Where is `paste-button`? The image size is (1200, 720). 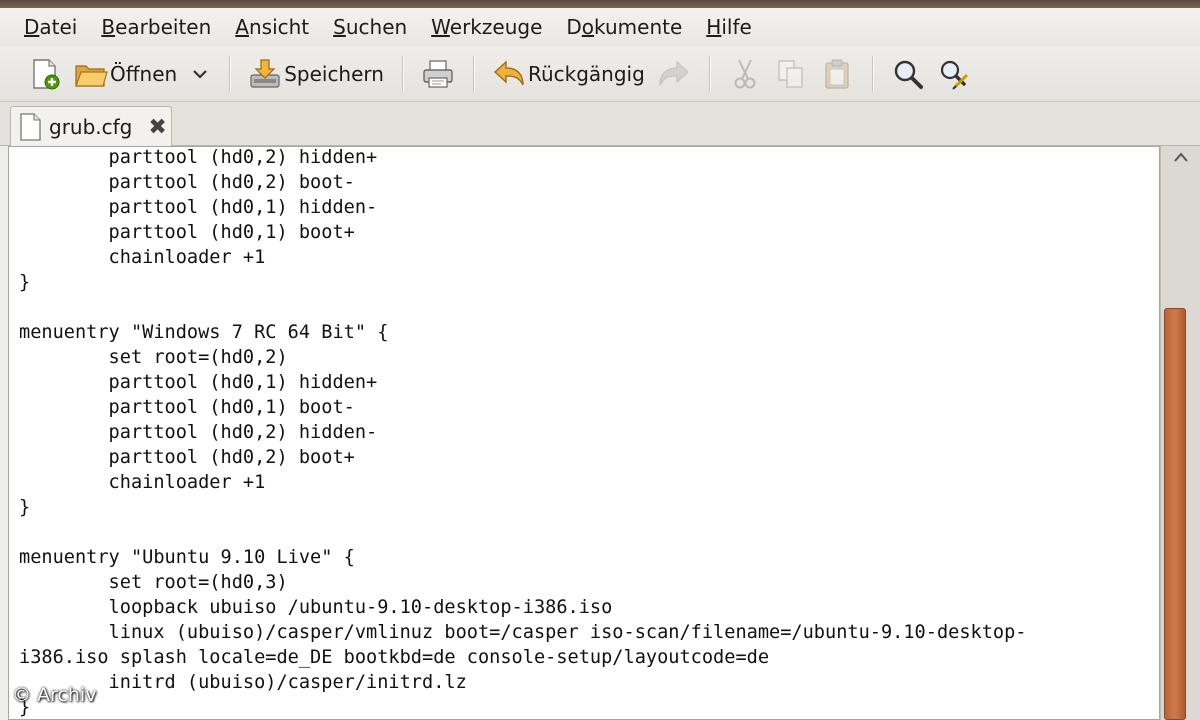 paste-button is located at coordinates (837, 74).